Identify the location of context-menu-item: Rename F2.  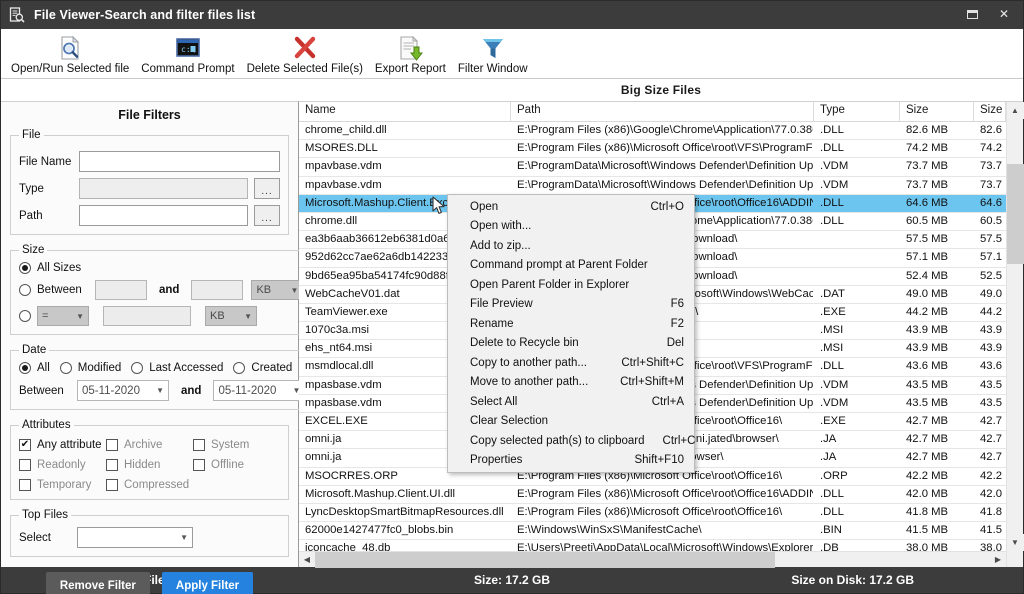
(571, 324).